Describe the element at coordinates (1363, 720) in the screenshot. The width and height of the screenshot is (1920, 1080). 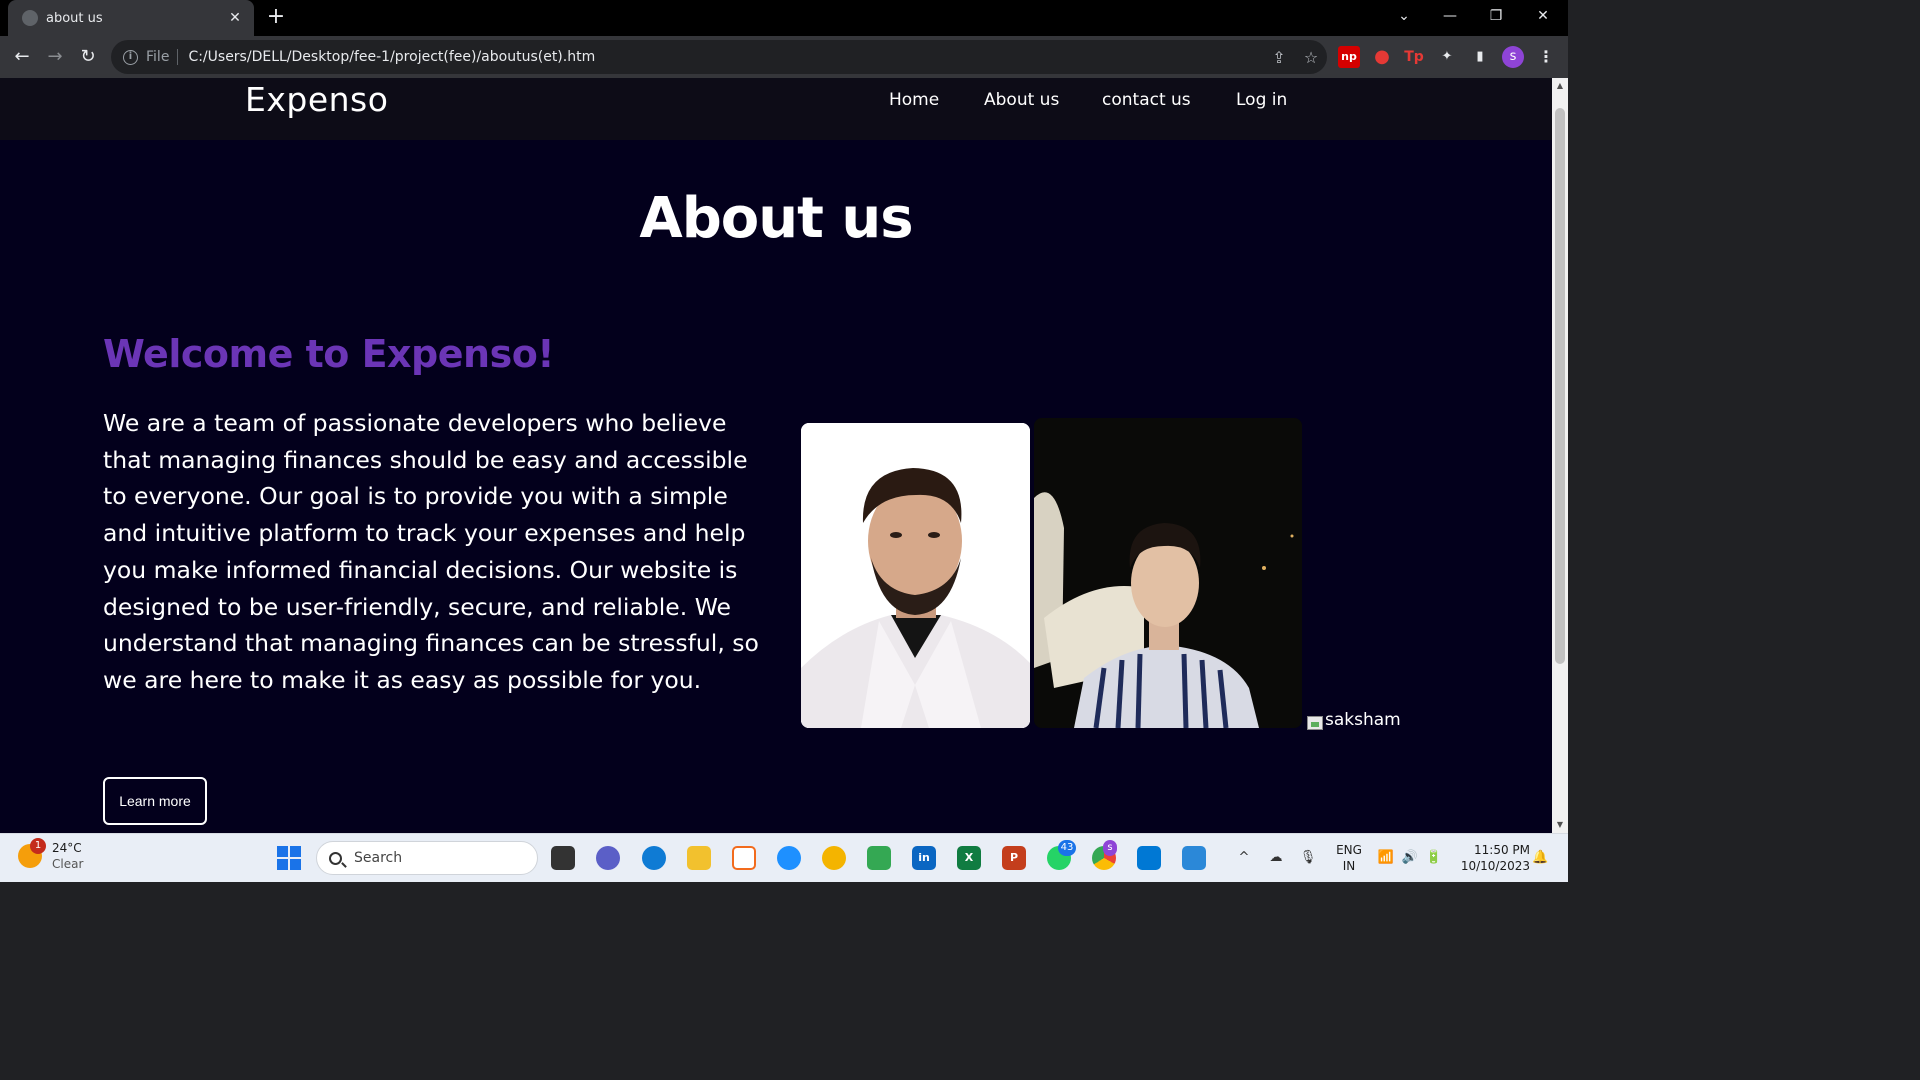
I see `broken-image-alt-text: saksham` at that location.